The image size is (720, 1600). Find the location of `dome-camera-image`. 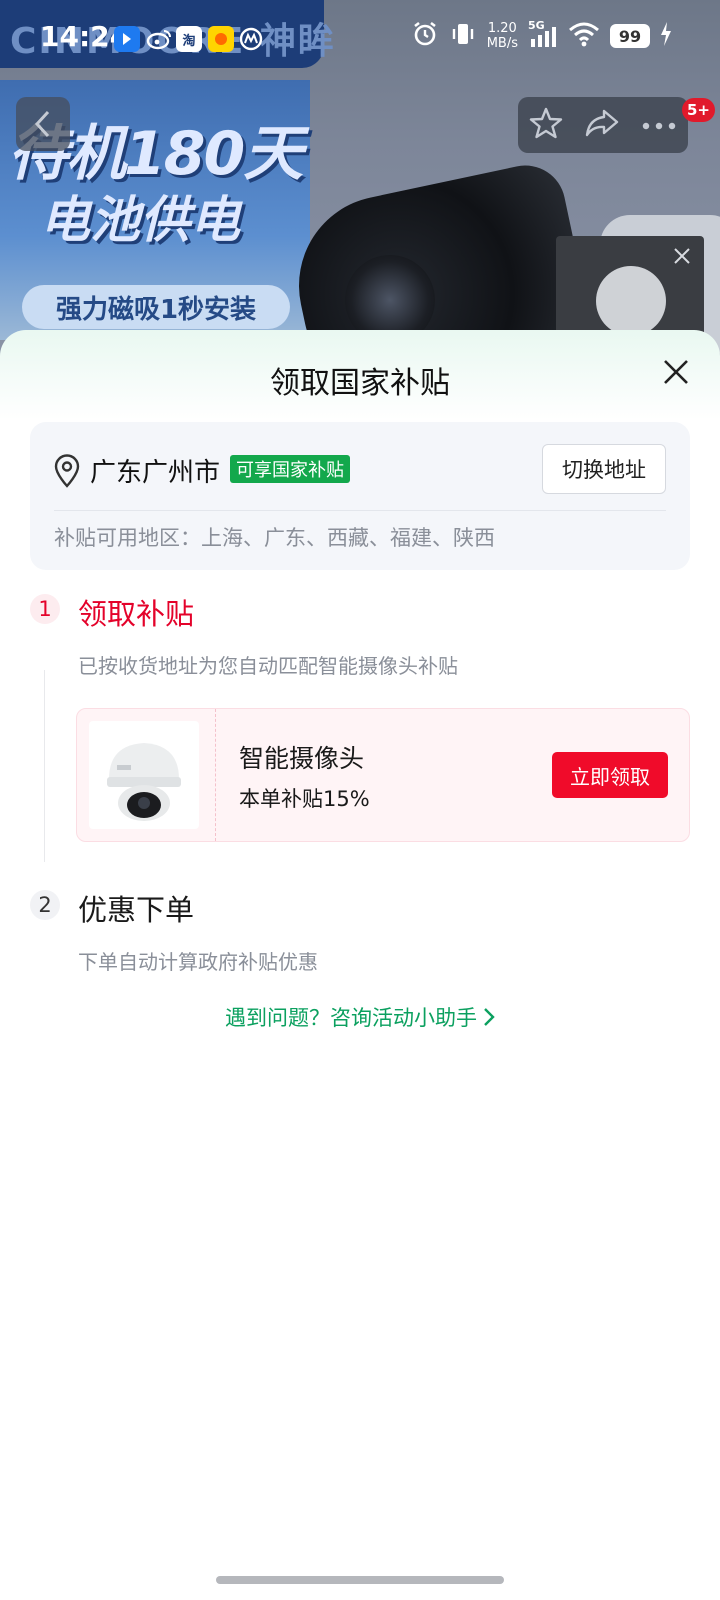

dome-camera-image is located at coordinates (144, 782).